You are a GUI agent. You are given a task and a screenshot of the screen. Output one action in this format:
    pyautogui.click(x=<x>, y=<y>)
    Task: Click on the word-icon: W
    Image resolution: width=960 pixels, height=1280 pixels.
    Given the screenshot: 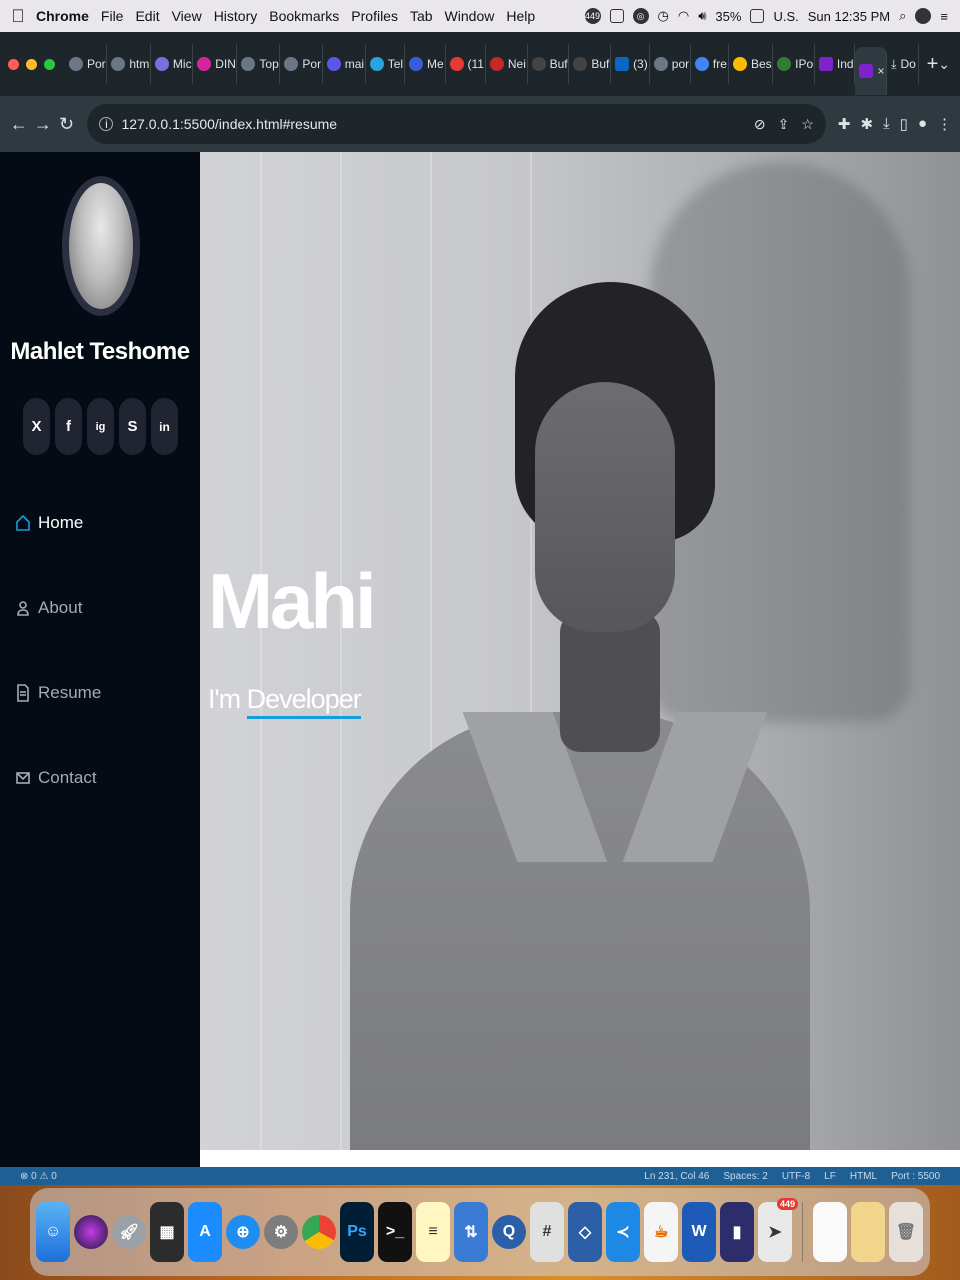 What is the action you would take?
    pyautogui.click(x=699, y=1232)
    